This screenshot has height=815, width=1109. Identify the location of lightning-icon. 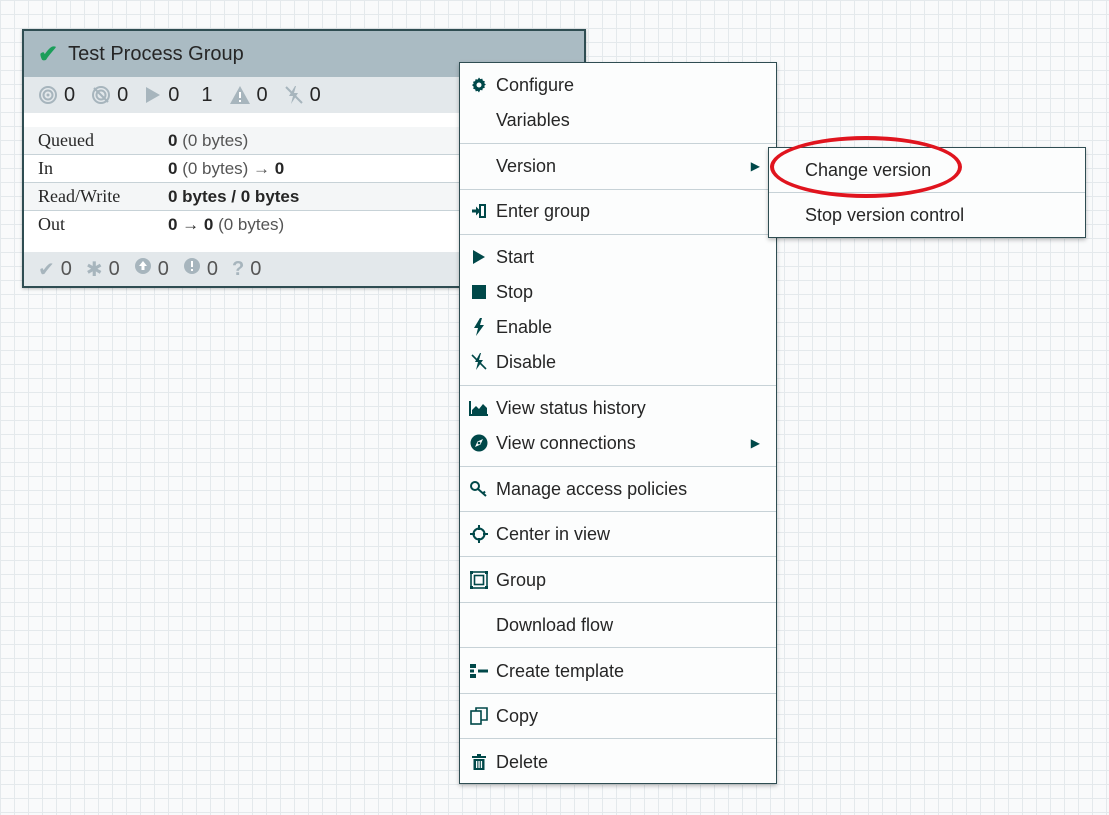
(479, 327).